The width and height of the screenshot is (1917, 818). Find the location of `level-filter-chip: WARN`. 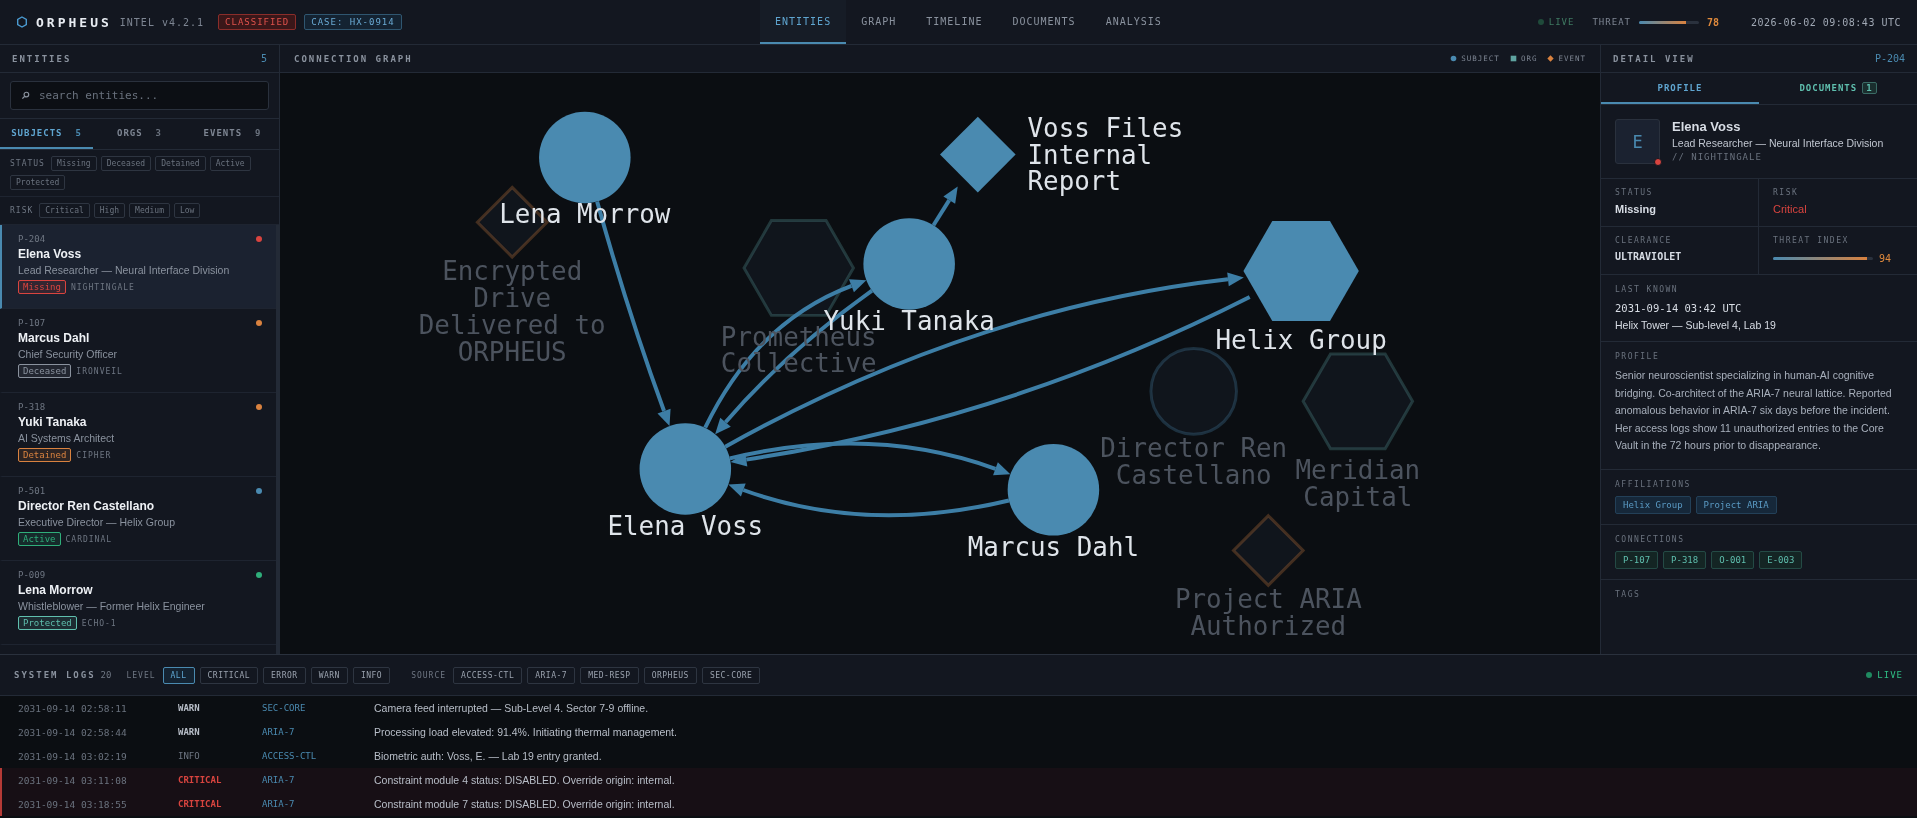

level-filter-chip: WARN is located at coordinates (329, 675).